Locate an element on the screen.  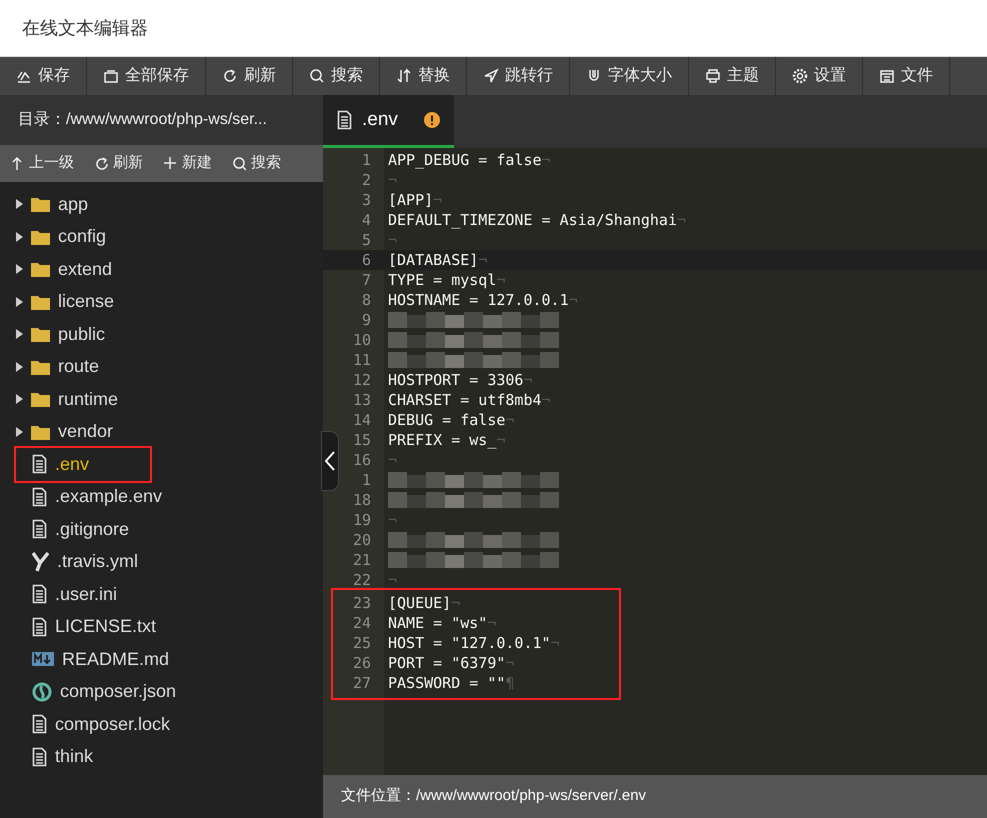
save-all-icon is located at coordinates (111, 76).